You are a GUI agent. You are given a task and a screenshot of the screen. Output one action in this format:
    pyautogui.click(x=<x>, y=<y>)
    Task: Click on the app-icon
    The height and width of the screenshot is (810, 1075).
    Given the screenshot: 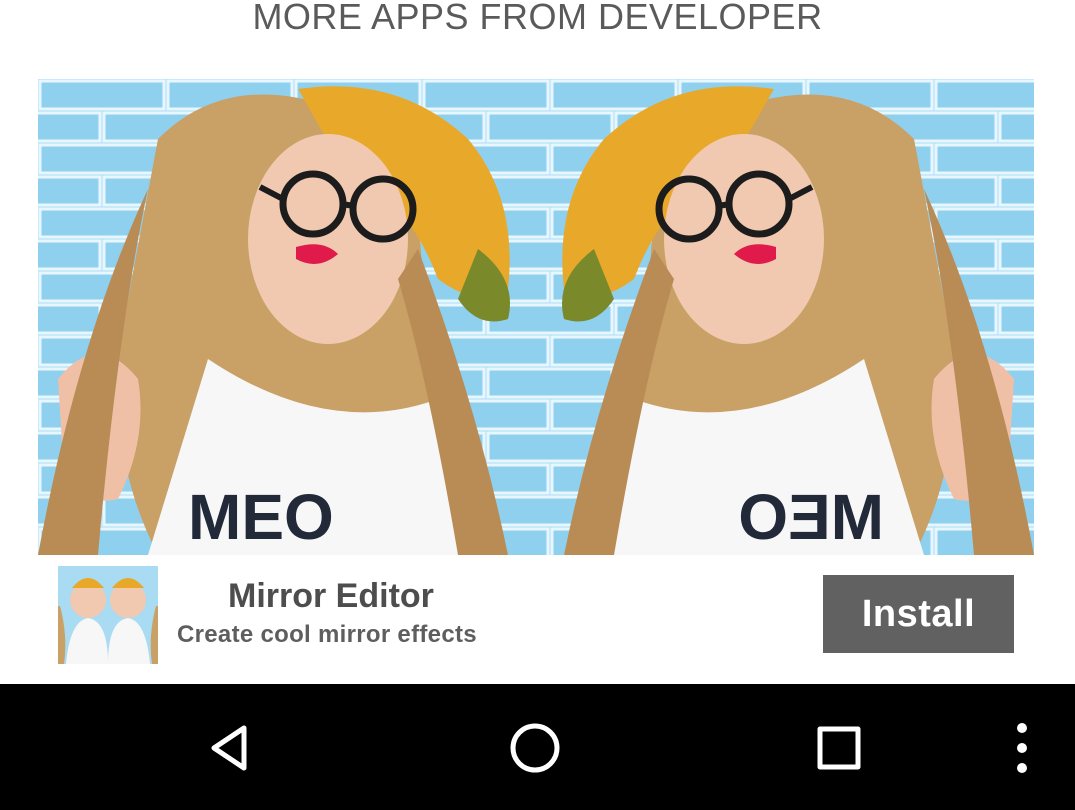 What is the action you would take?
    pyautogui.click(x=108, y=615)
    